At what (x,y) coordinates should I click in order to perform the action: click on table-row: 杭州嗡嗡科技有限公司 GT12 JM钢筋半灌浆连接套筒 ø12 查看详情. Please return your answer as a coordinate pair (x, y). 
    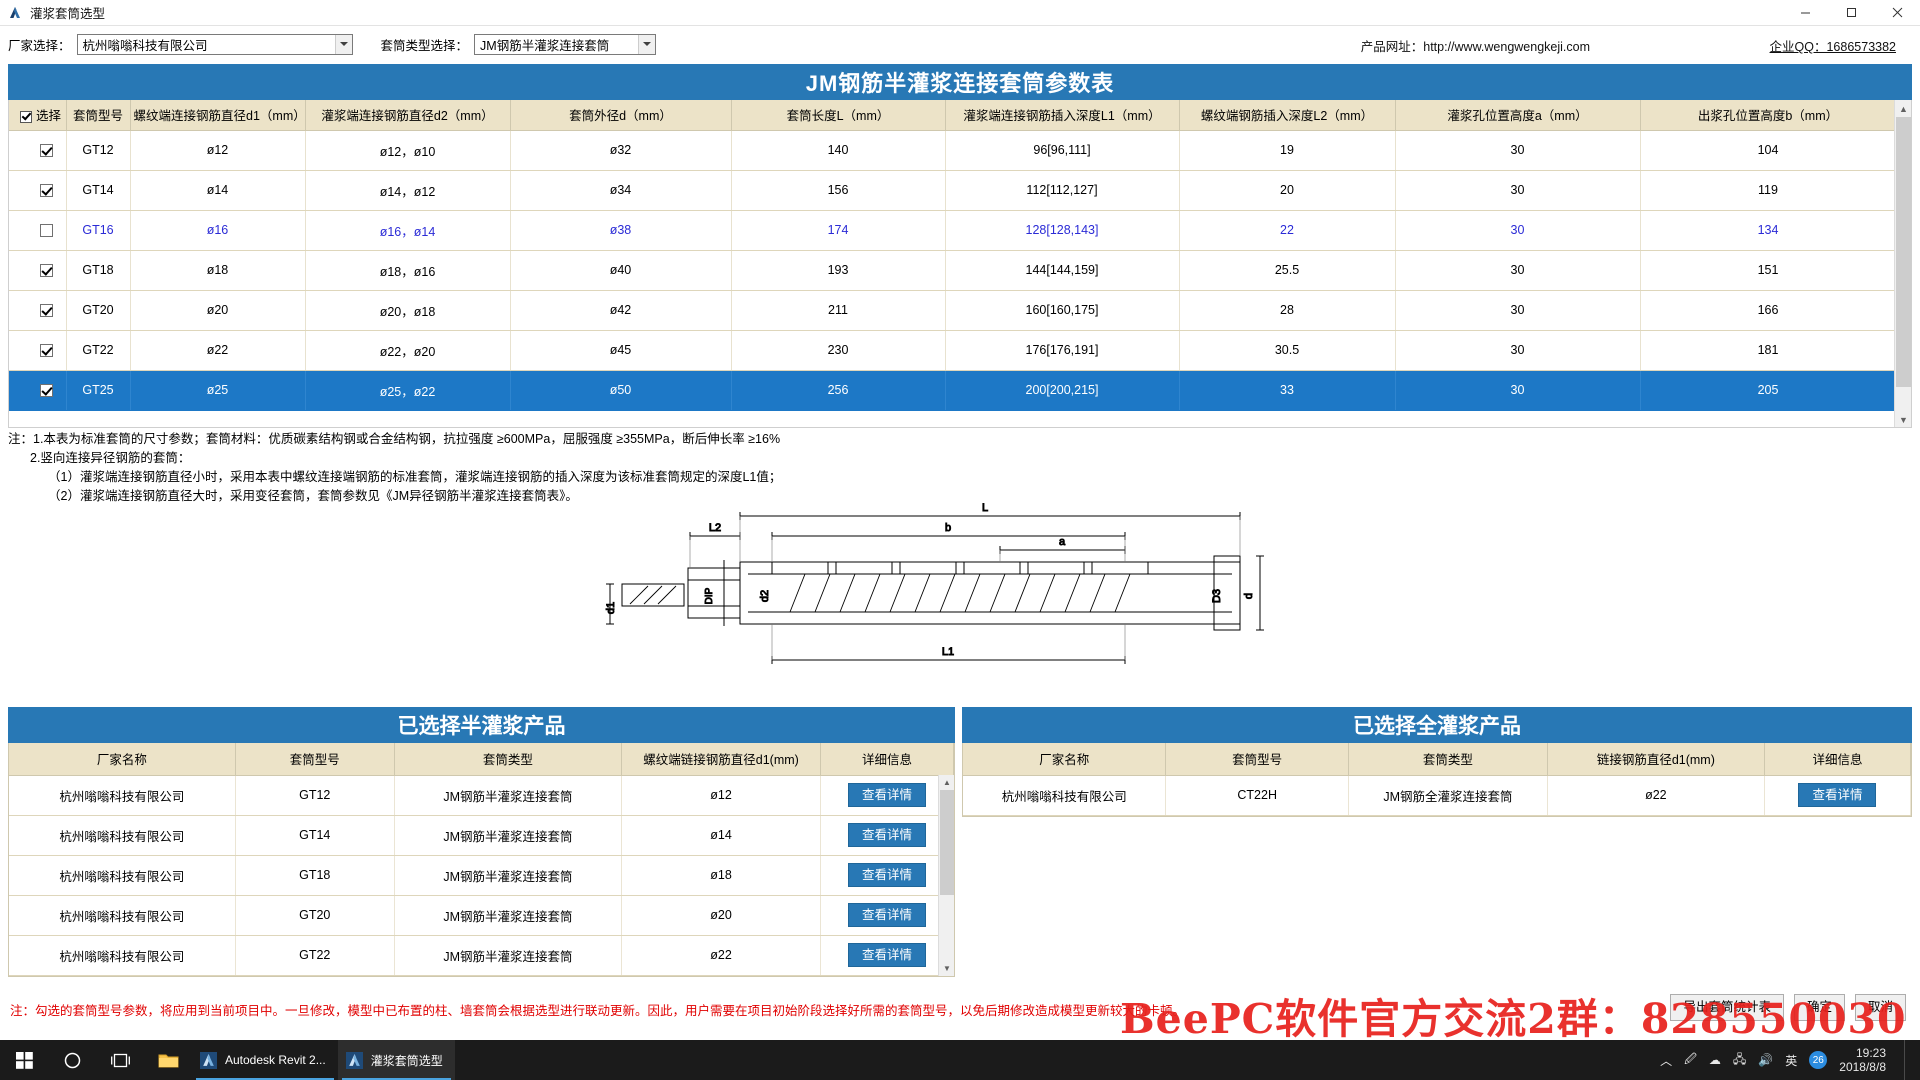
    Looking at the image, I should click on (482, 795).